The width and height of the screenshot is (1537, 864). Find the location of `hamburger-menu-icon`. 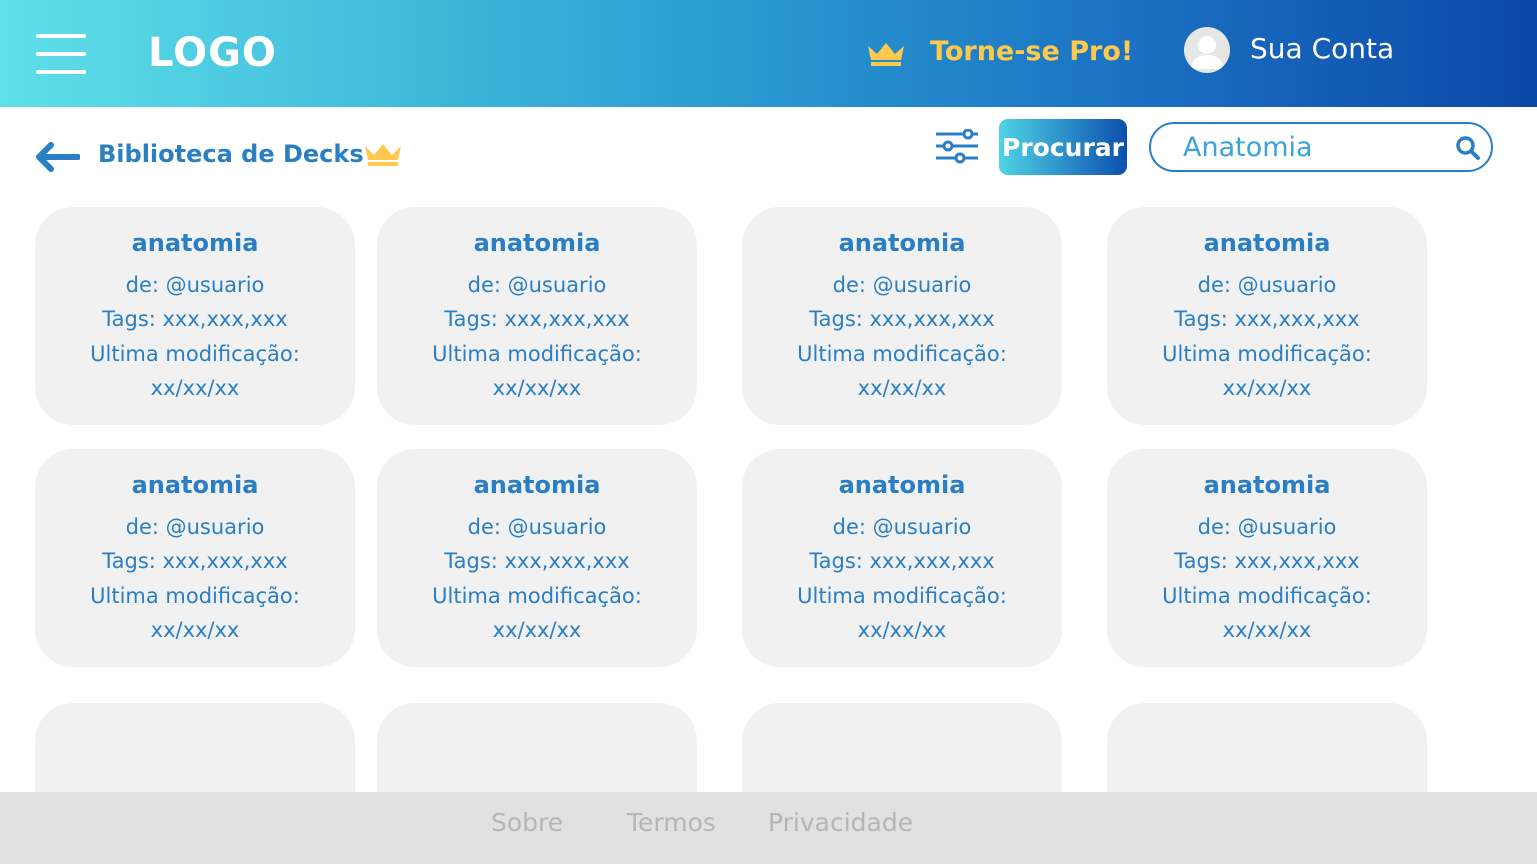

hamburger-menu-icon is located at coordinates (61, 54).